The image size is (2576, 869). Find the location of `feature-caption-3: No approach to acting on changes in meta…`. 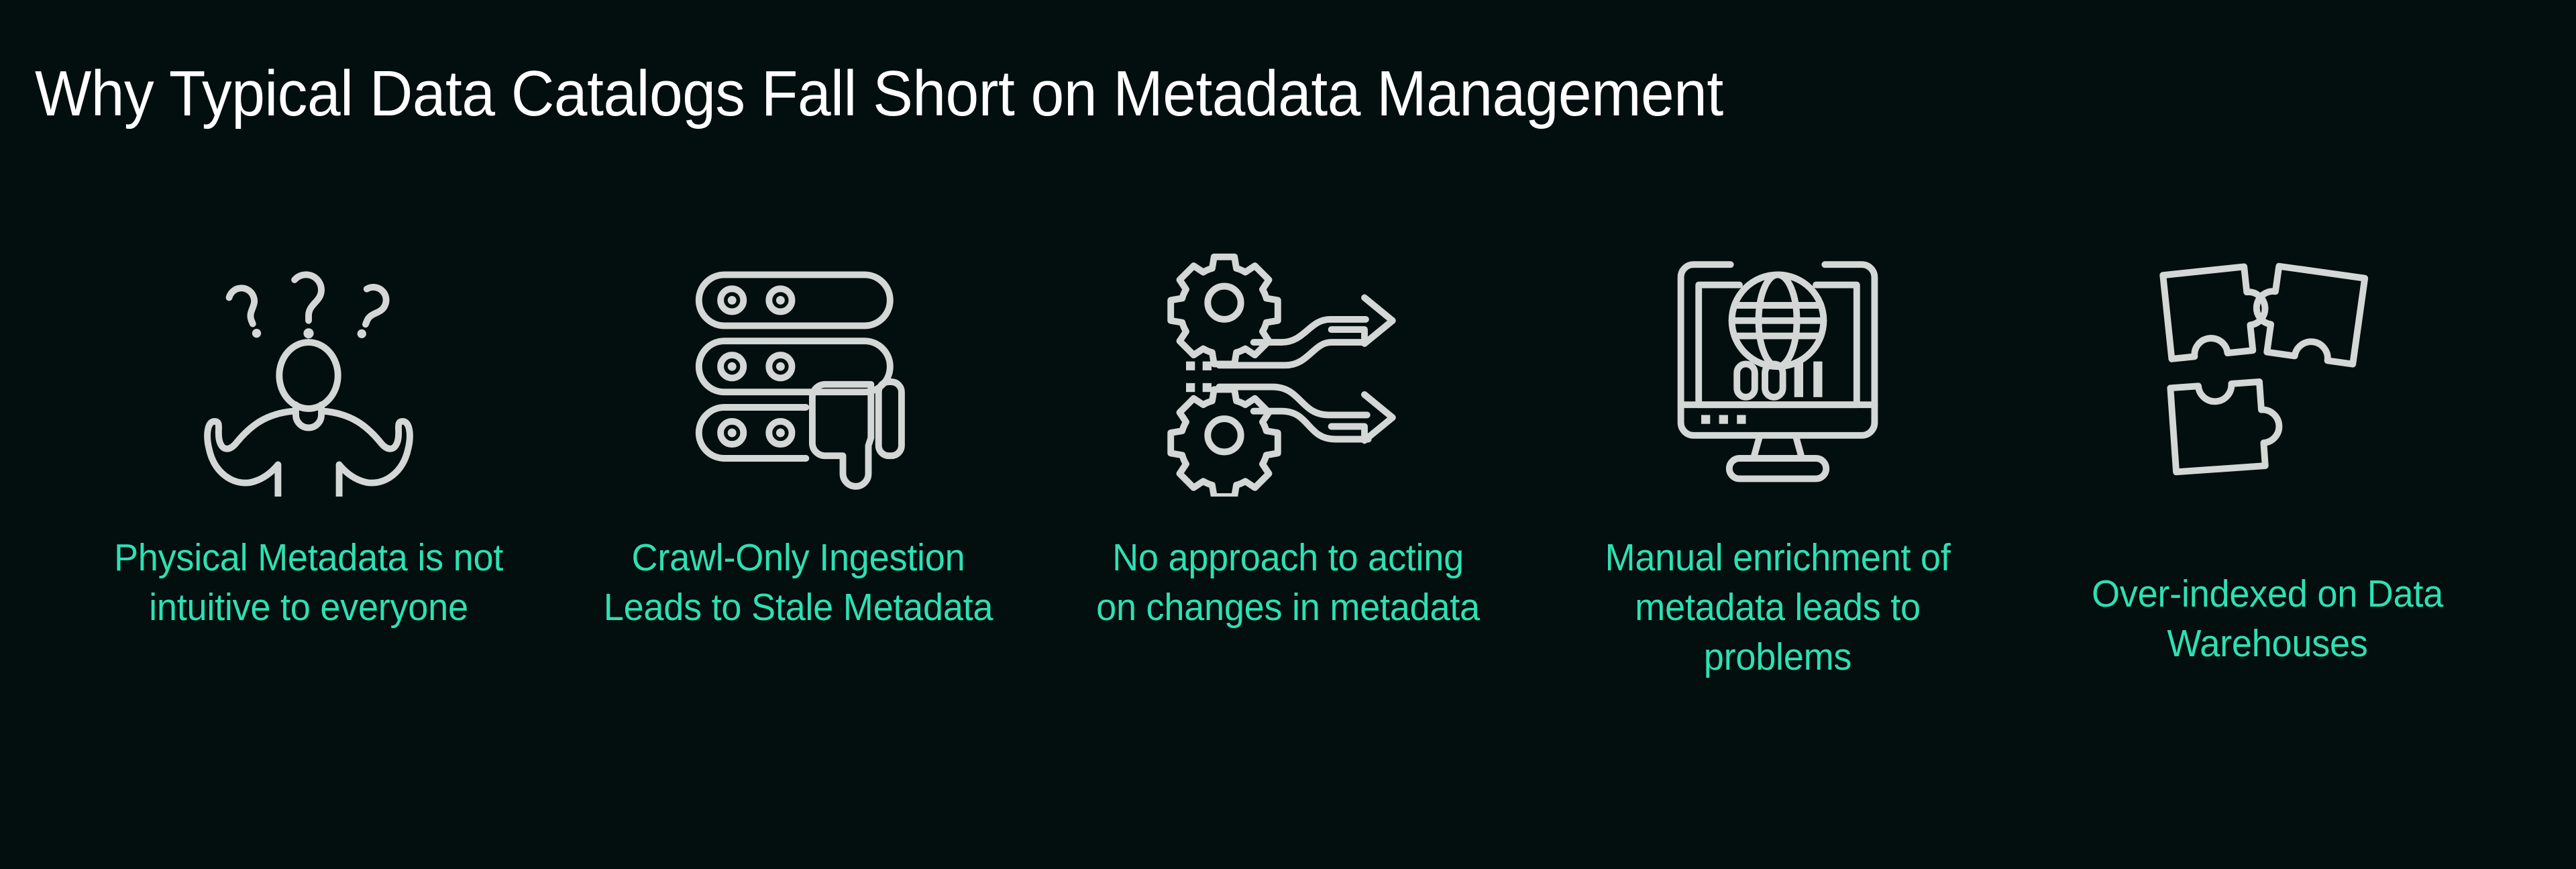

feature-caption-3: No approach to acting on changes in meta… is located at coordinates (1288, 582).